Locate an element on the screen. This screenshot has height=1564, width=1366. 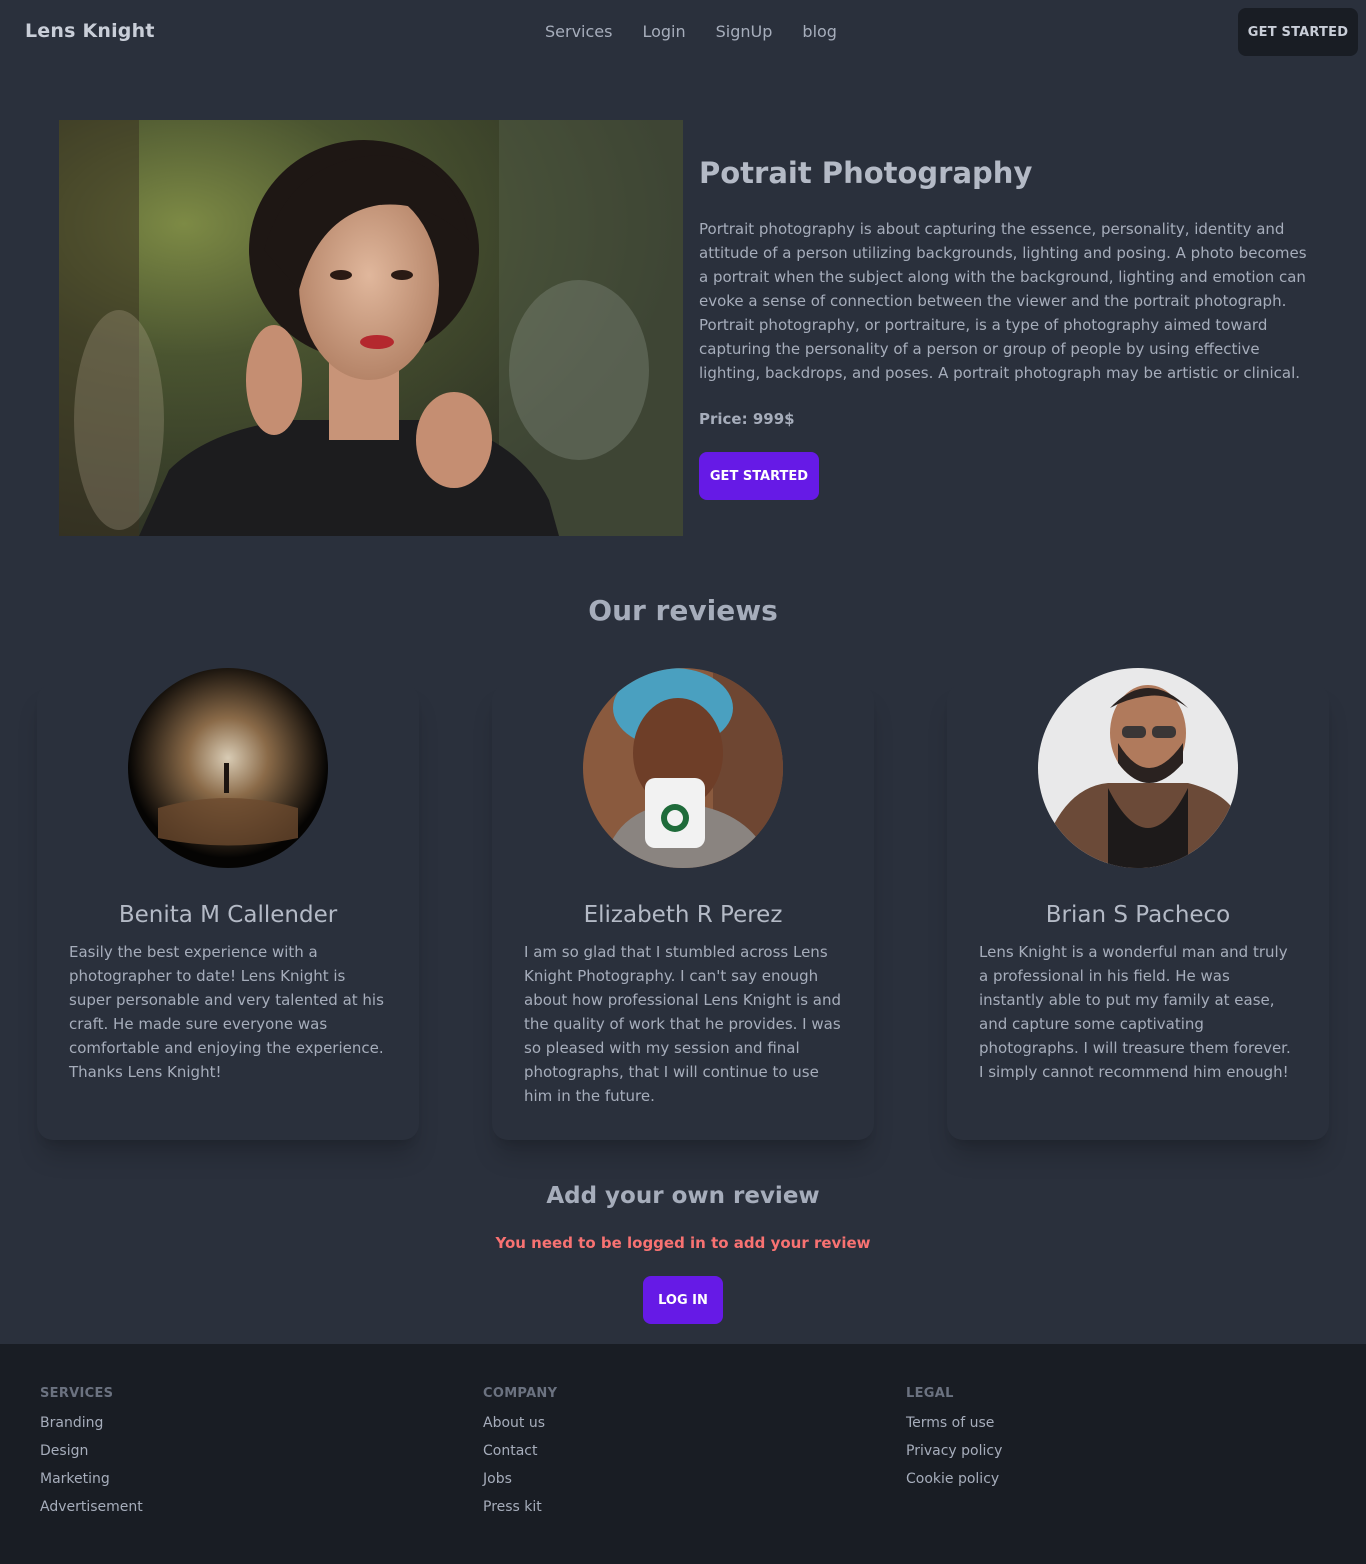
footer-company: COMPANY About us Contact Jobs Press kit is located at coordinates (520, 1455).